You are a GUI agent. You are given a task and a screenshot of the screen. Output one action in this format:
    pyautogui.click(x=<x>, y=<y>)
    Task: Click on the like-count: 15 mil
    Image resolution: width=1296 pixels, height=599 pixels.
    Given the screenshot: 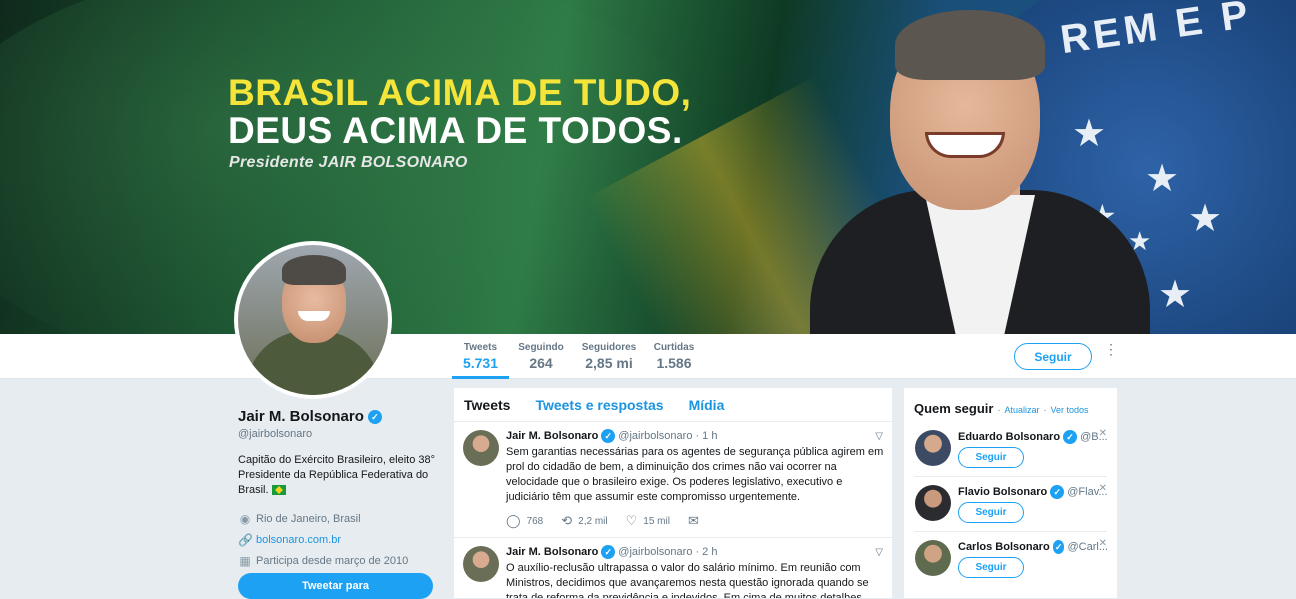 What is the action you would take?
    pyautogui.click(x=656, y=521)
    